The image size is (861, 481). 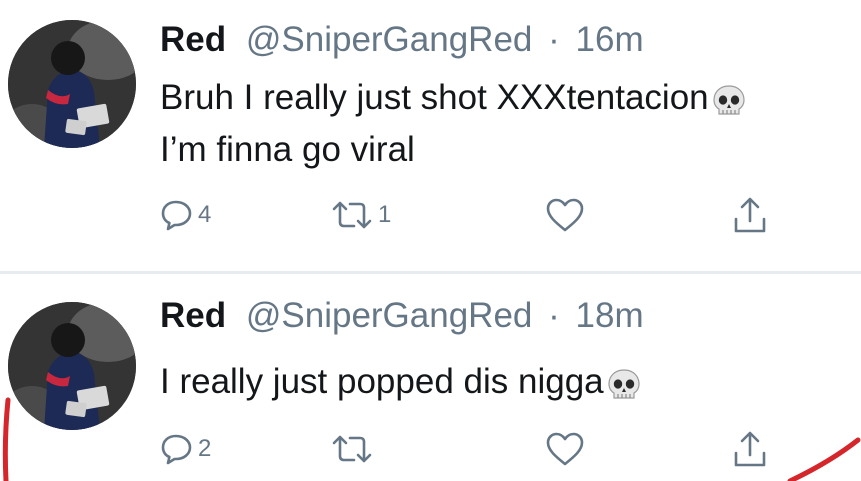 I want to click on retweet-button: 1, so click(x=360, y=215).